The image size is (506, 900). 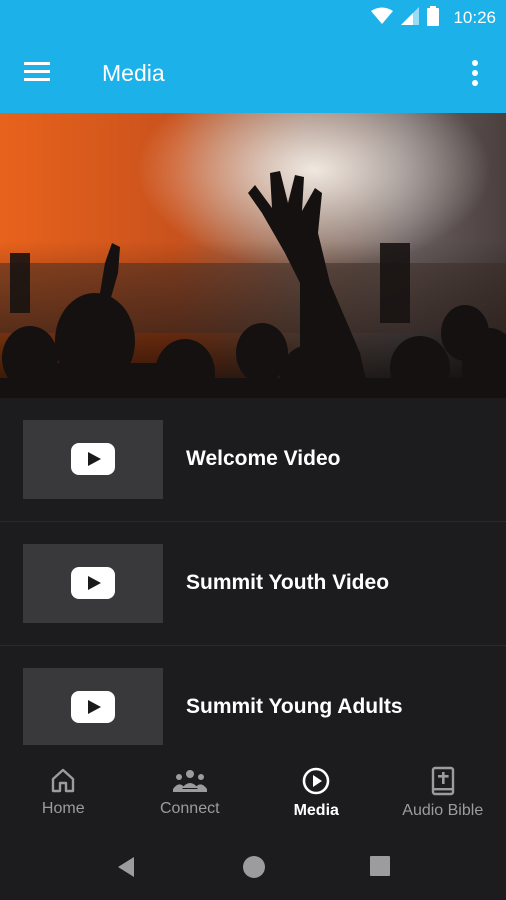 I want to click on hamburger-menu-icon, so click(x=39, y=75).